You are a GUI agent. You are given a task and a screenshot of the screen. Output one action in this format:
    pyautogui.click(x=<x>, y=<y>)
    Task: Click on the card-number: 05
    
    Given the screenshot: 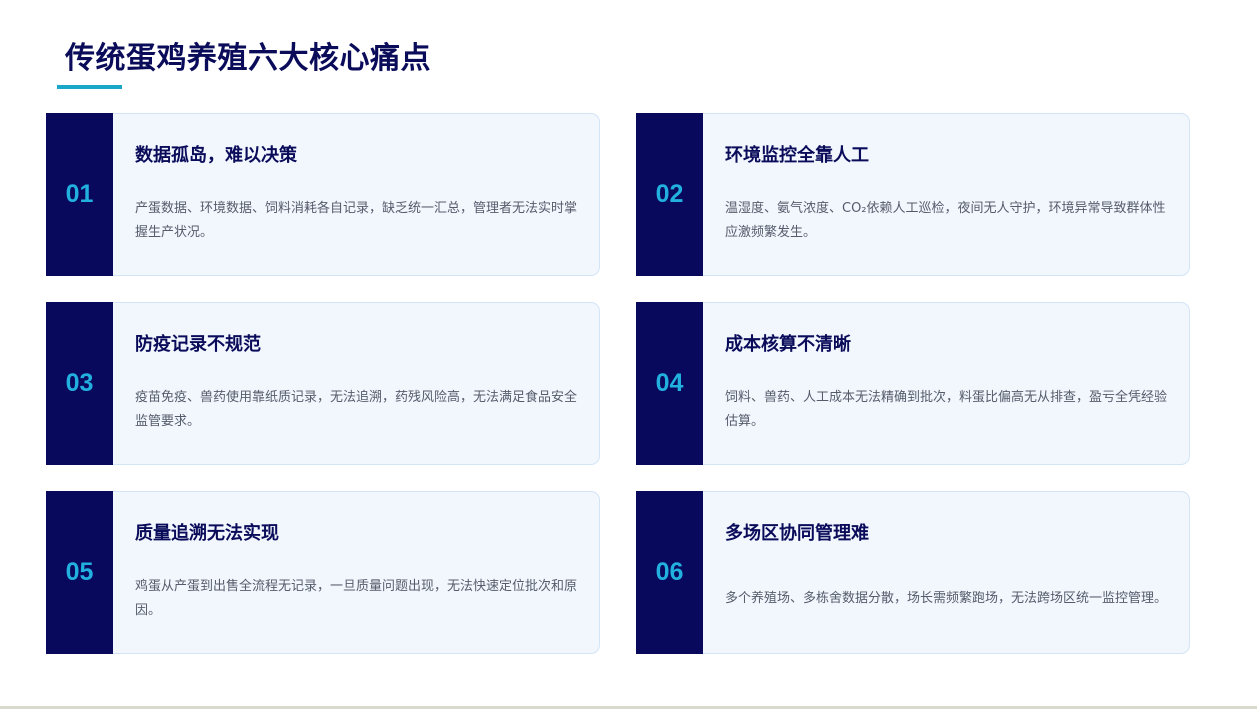 What is the action you would take?
    pyautogui.click(x=79, y=571)
    